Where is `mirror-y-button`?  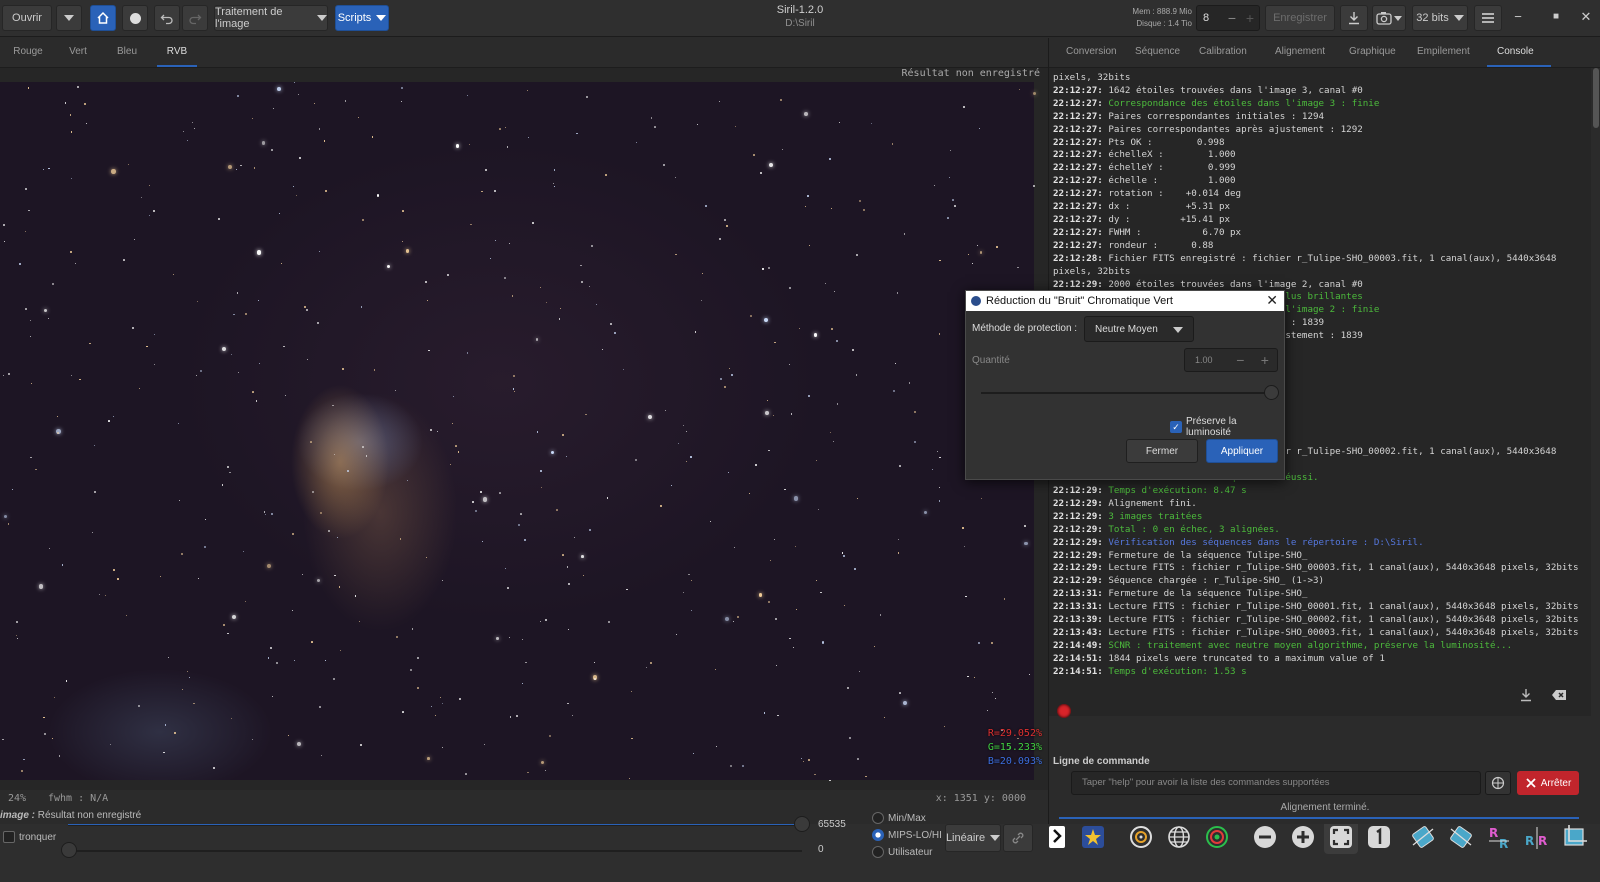
mirror-y-button is located at coordinates (1461, 837).